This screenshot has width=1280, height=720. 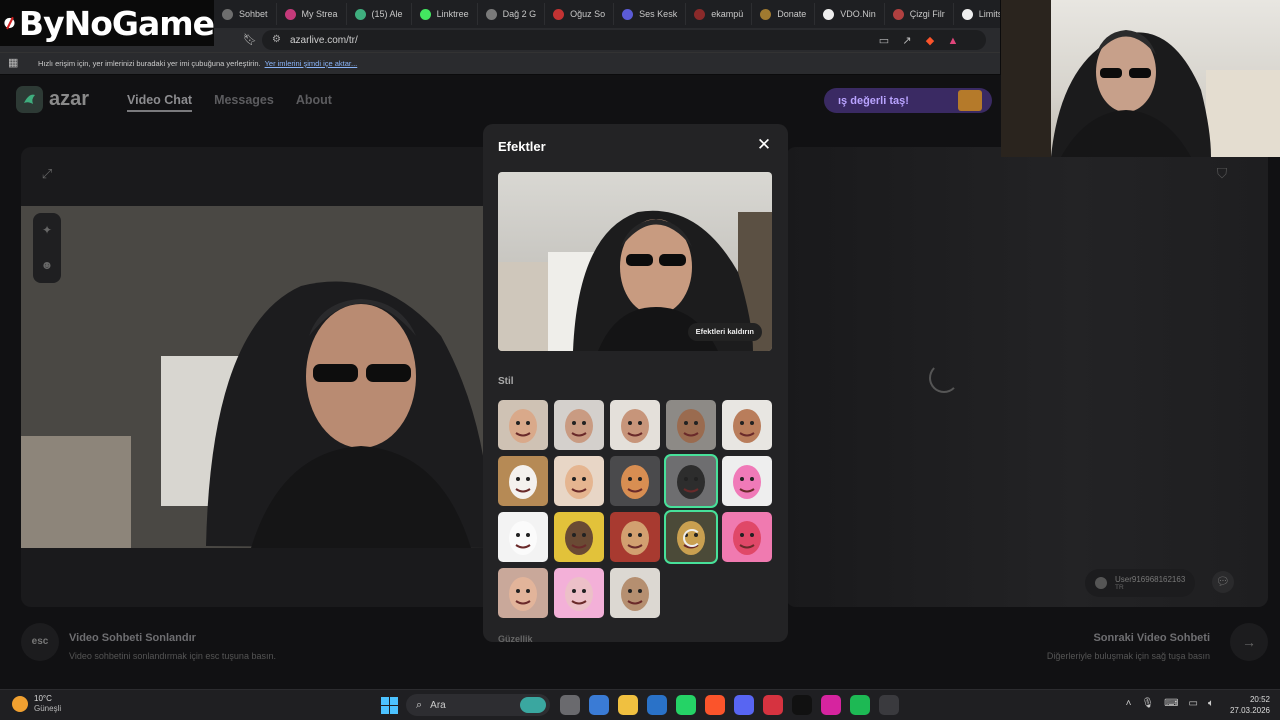 I want to click on browser-tab: Dağ 2 G, so click(x=512, y=14).